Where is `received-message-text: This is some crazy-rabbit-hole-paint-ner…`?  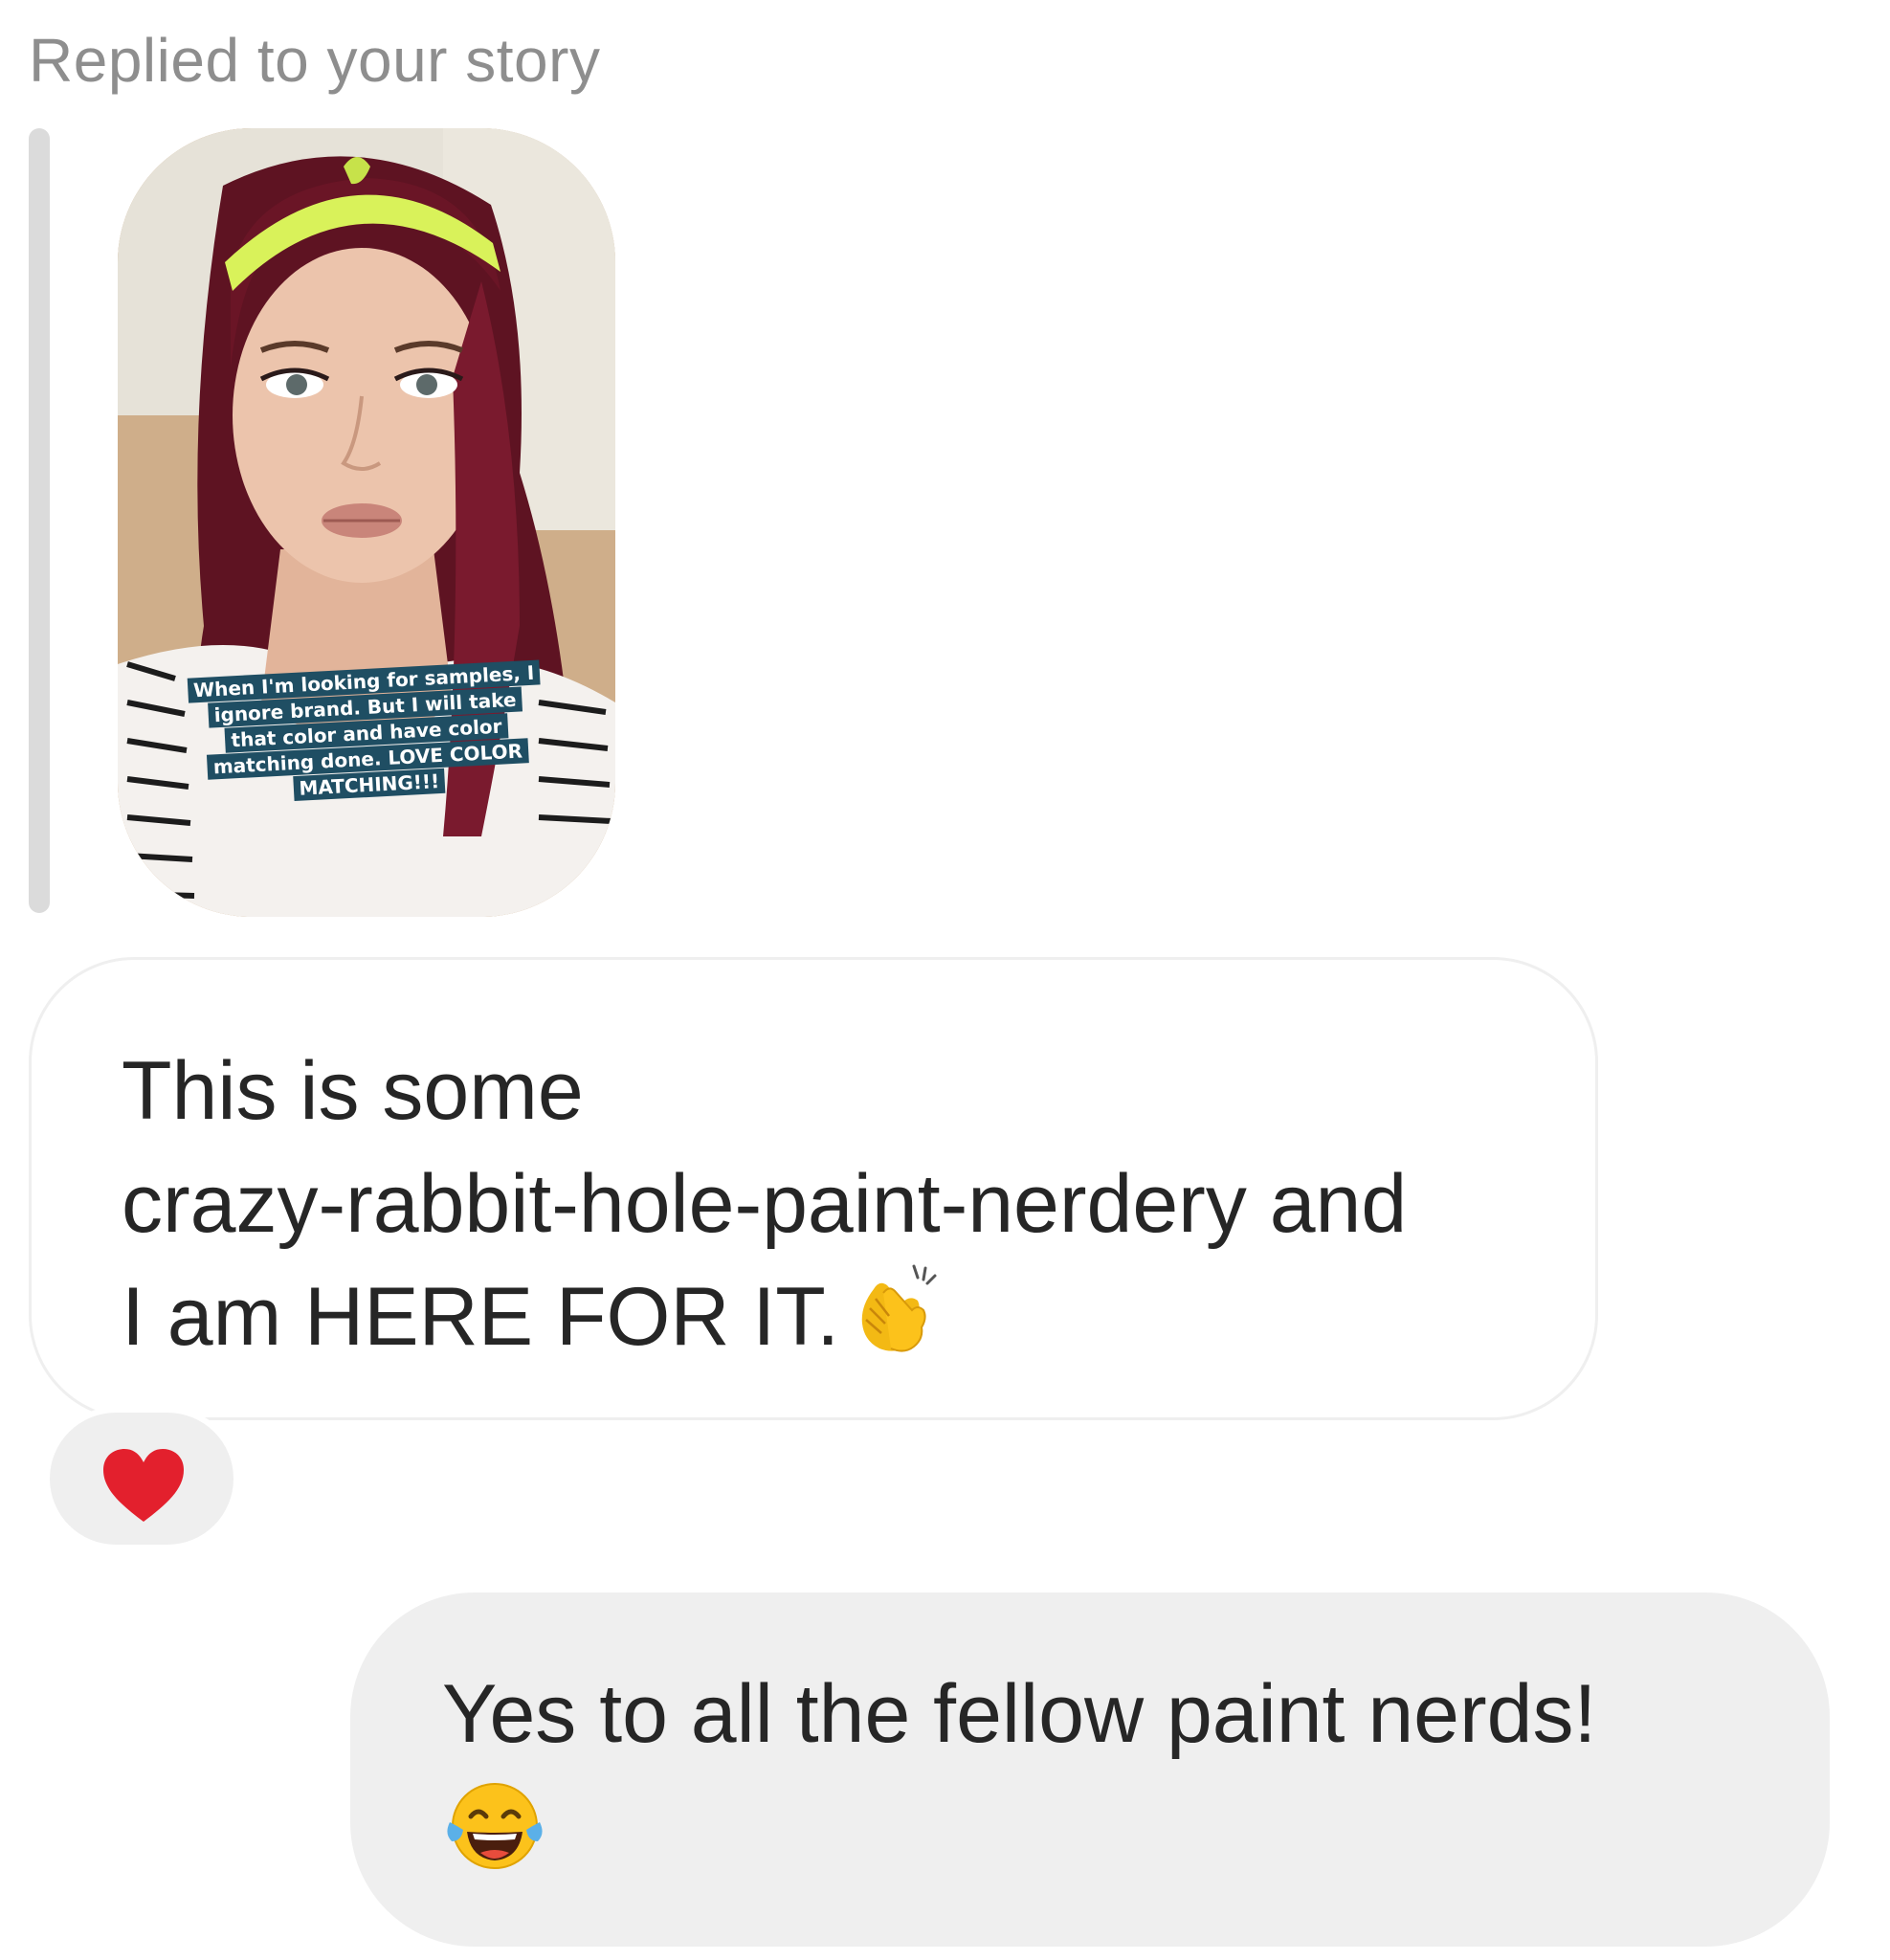
received-message-text: This is some crazy-rabbit-hole-paint-ner… is located at coordinates (839, 1210).